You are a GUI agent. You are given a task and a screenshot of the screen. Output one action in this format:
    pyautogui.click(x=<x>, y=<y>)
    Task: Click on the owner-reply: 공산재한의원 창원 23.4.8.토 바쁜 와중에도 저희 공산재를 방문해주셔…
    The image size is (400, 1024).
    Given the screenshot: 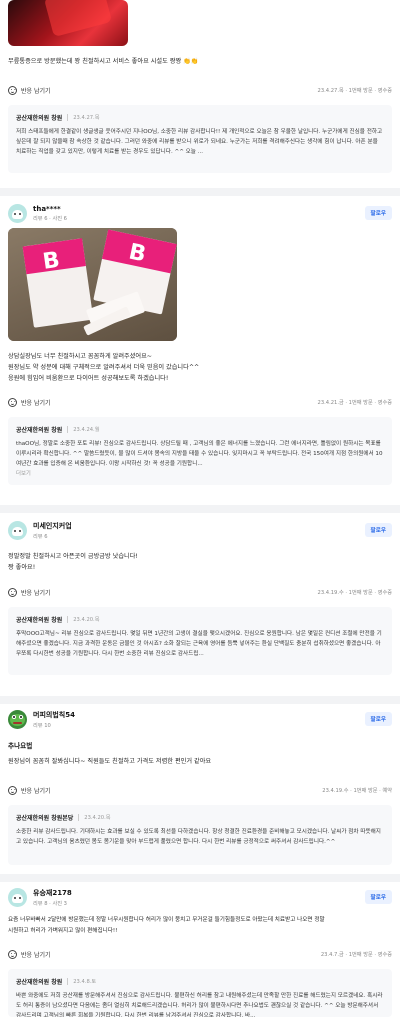 What is the action you would take?
    pyautogui.click(x=200, y=993)
    